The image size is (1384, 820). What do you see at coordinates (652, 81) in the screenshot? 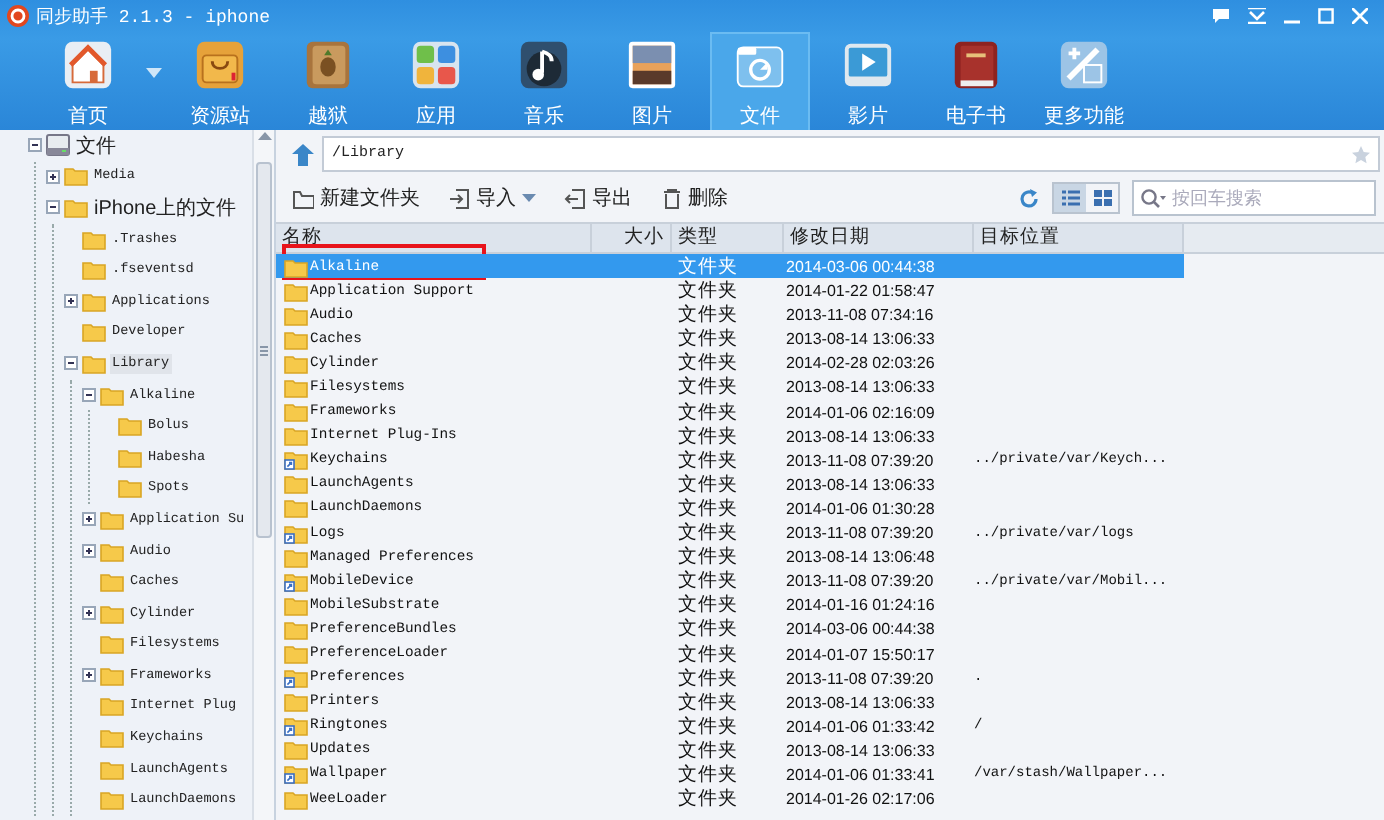
I see `toolbar-tab: 图片` at bounding box center [652, 81].